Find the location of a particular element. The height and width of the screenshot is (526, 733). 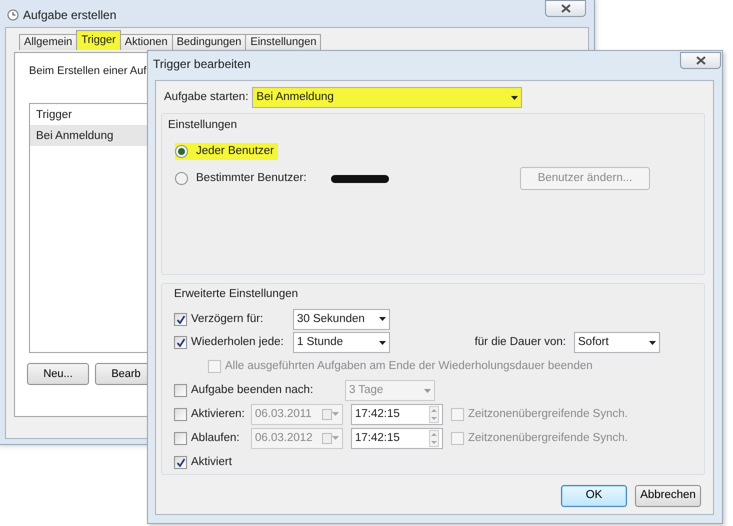

checkbox-label: Aufgabe beenden nach: is located at coordinates (252, 390).